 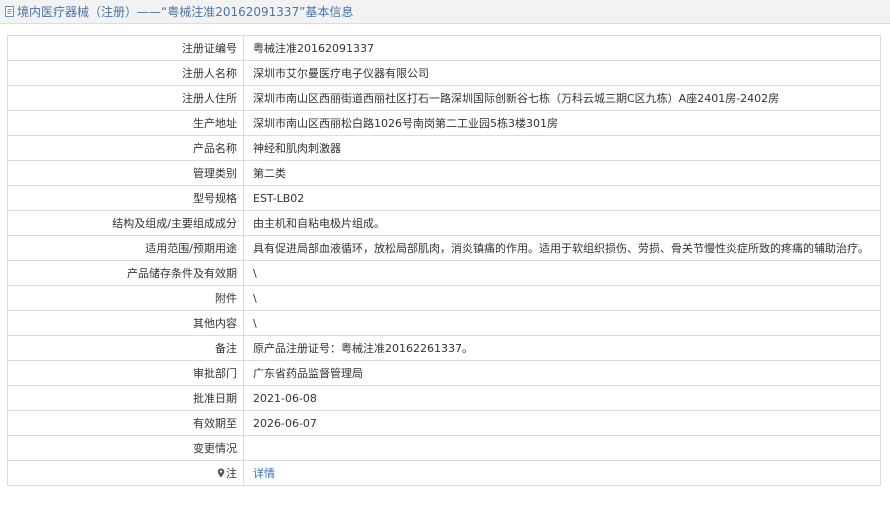 I want to click on row-value: 第二类, so click(x=562, y=173).